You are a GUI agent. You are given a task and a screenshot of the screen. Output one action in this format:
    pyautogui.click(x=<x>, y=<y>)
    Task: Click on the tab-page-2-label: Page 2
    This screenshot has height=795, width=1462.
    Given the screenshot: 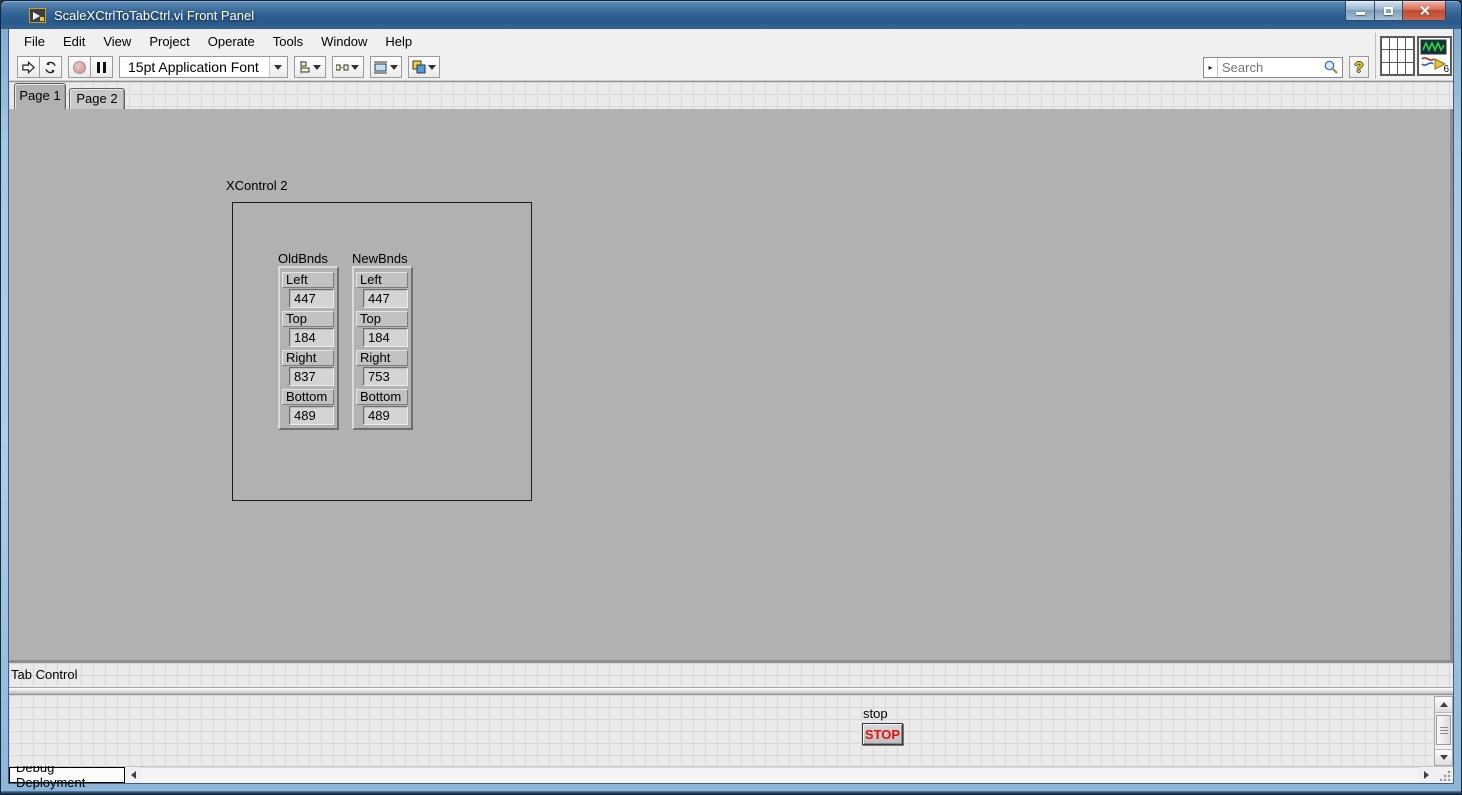 What is the action you would take?
    pyautogui.click(x=97, y=98)
    